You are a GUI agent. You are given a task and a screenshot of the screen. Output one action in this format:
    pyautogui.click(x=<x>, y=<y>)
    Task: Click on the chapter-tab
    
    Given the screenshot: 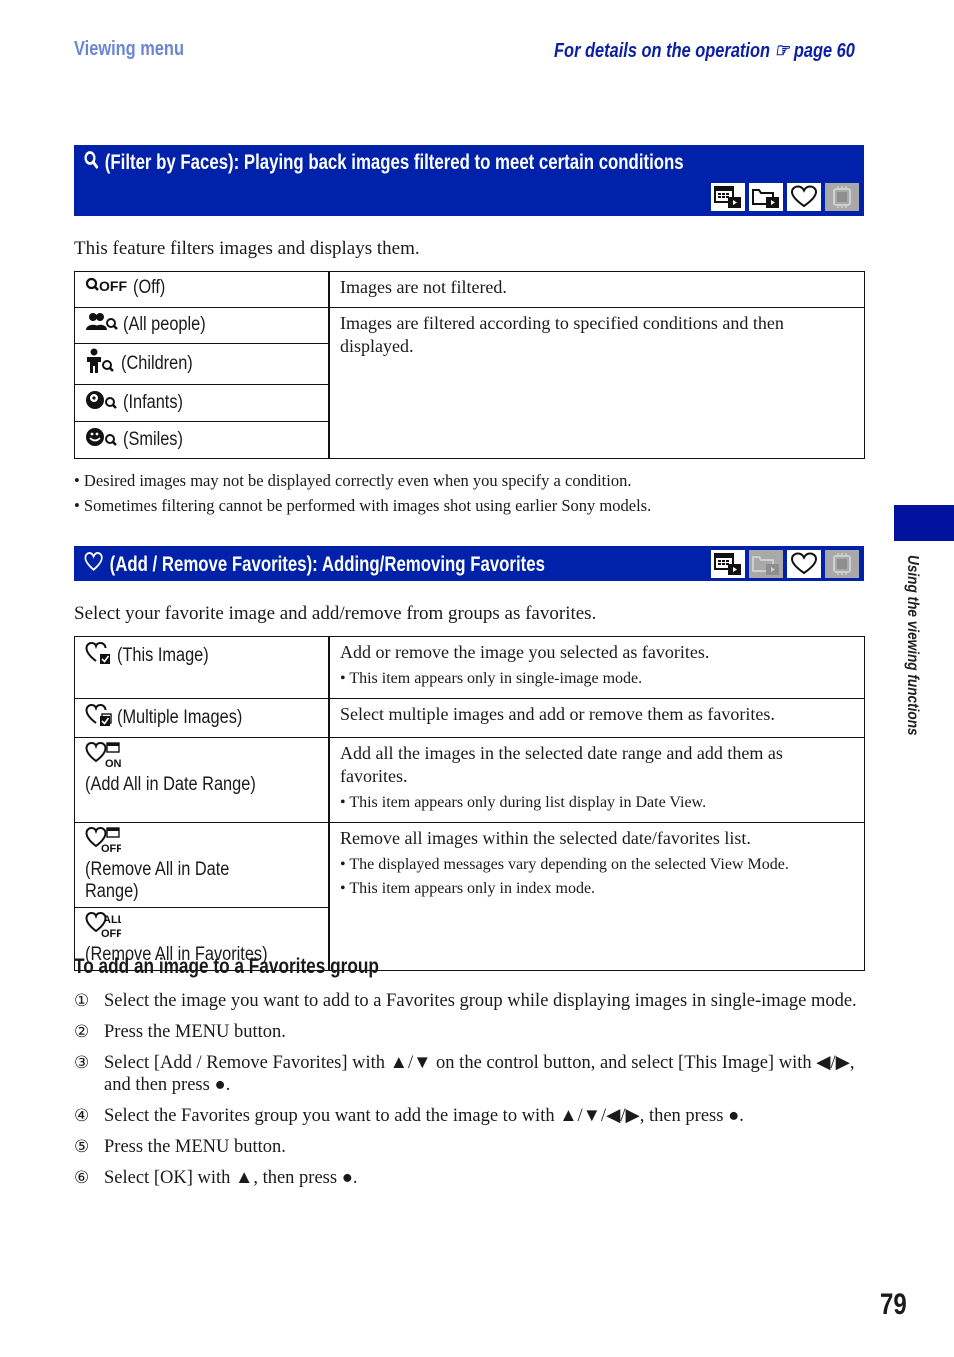 What is the action you would take?
    pyautogui.click(x=924, y=523)
    